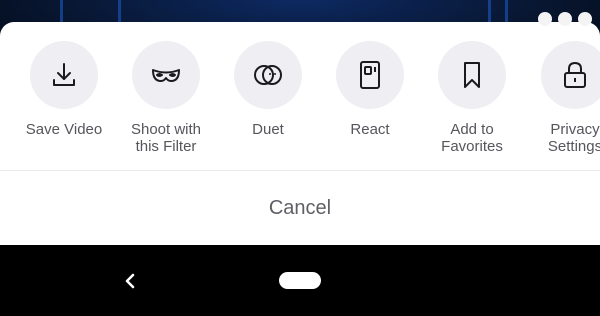 This screenshot has height=316, width=600. Describe the element at coordinates (370, 129) in the screenshot. I see `react-label: React` at that location.